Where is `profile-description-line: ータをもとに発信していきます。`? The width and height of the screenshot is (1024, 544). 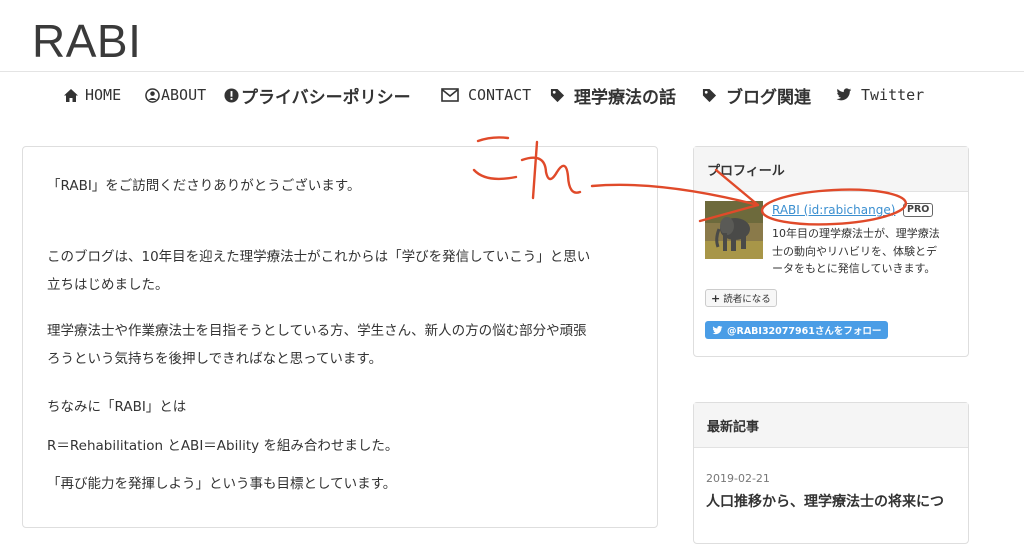 profile-description-line: ータをもとに発信していきます。 is located at coordinates (854, 268).